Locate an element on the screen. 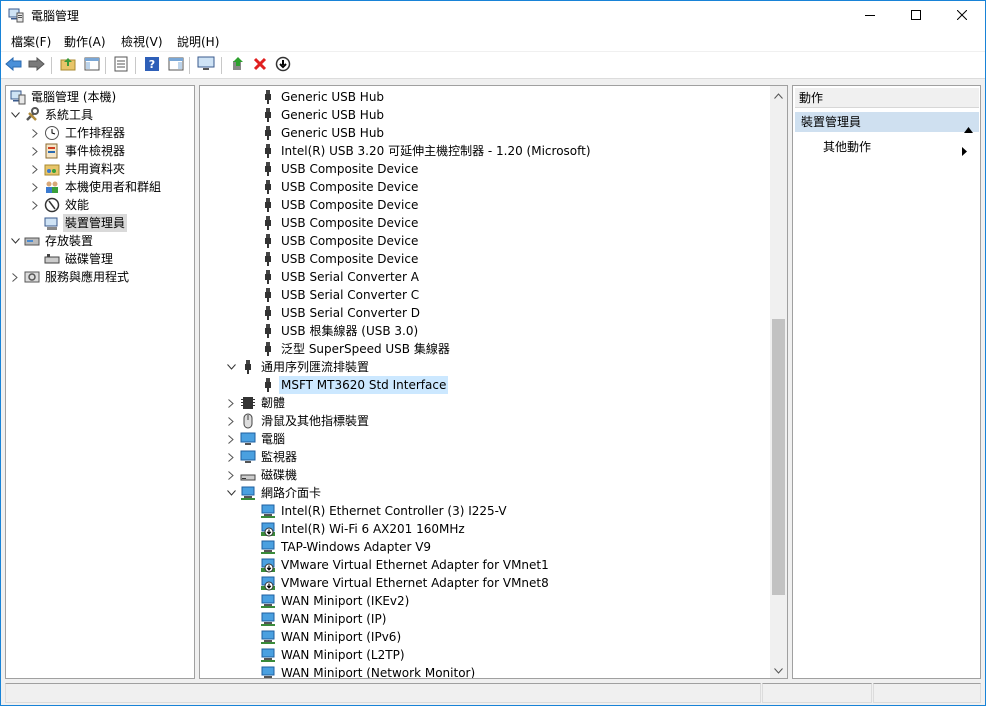 The image size is (986, 706). tree-item-label: 本機使用者和群組 is located at coordinates (113, 187).